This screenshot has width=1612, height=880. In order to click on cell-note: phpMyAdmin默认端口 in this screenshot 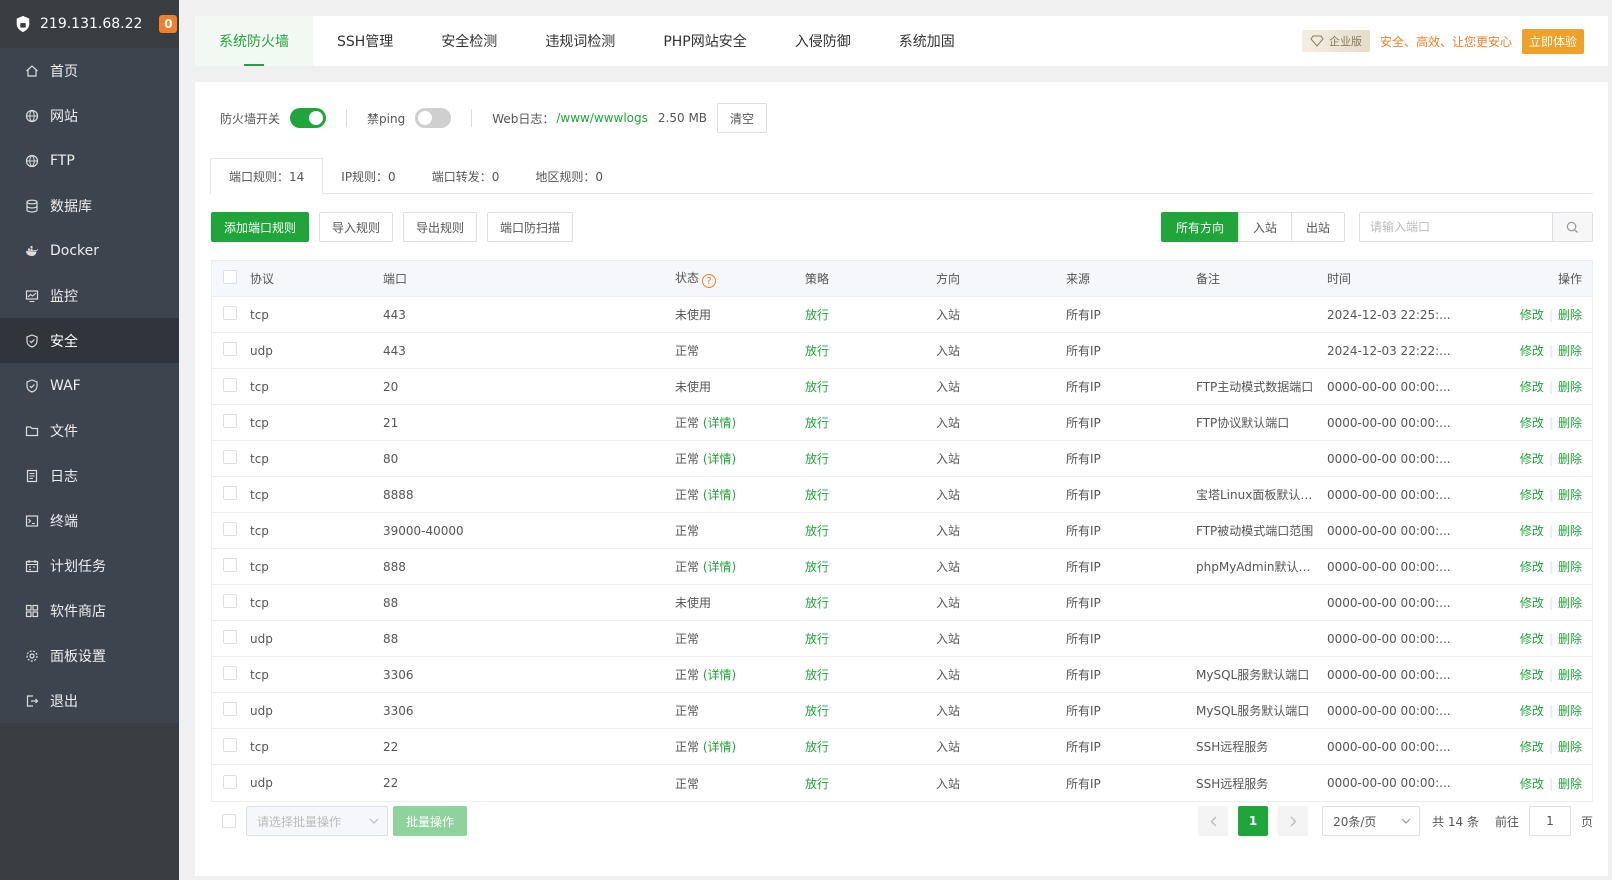, I will do `click(1261, 566)`.